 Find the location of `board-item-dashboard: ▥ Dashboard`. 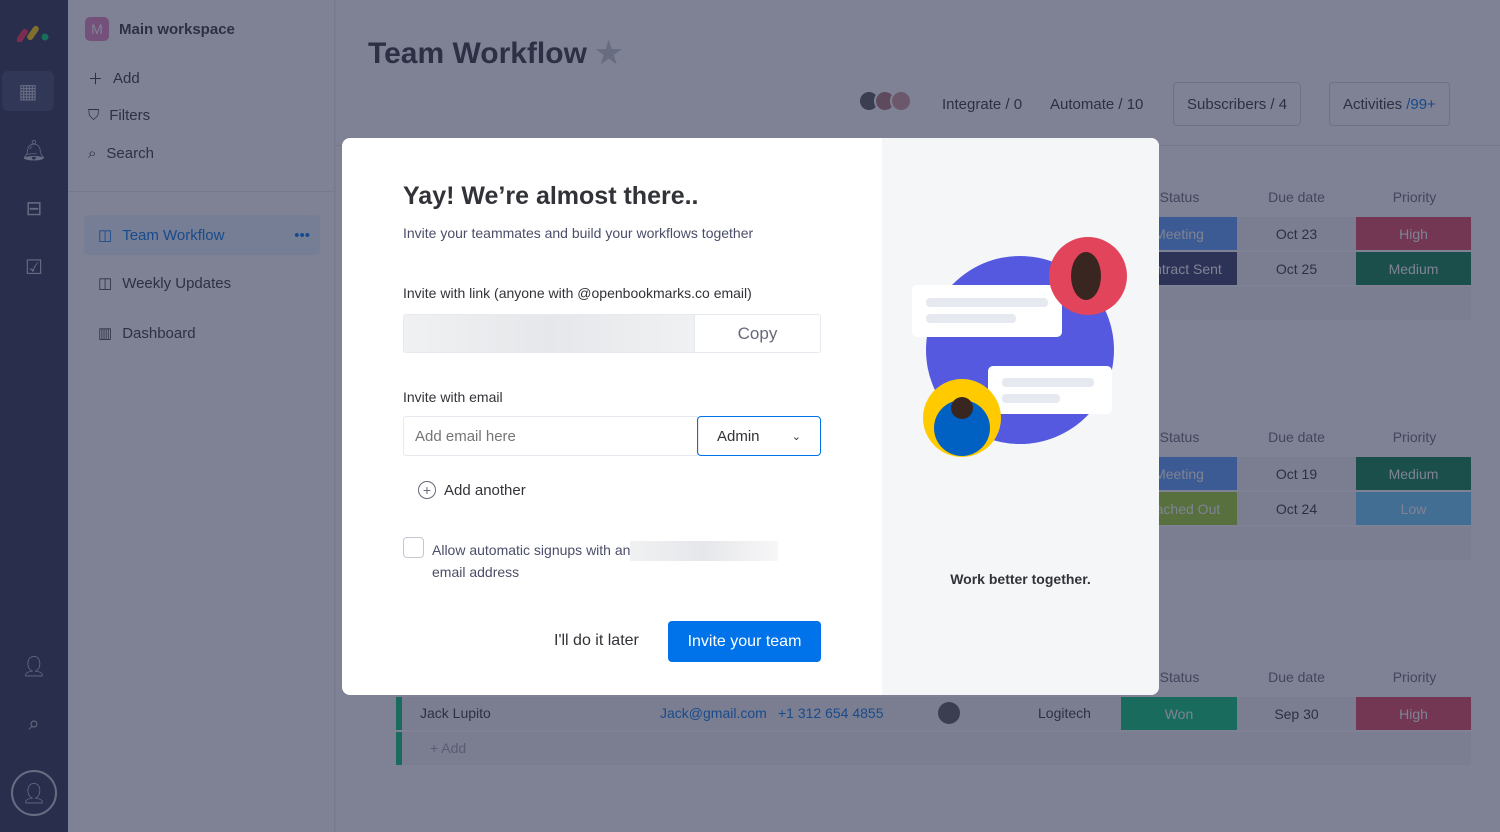

board-item-dashboard: ▥ Dashboard is located at coordinates (147, 333).